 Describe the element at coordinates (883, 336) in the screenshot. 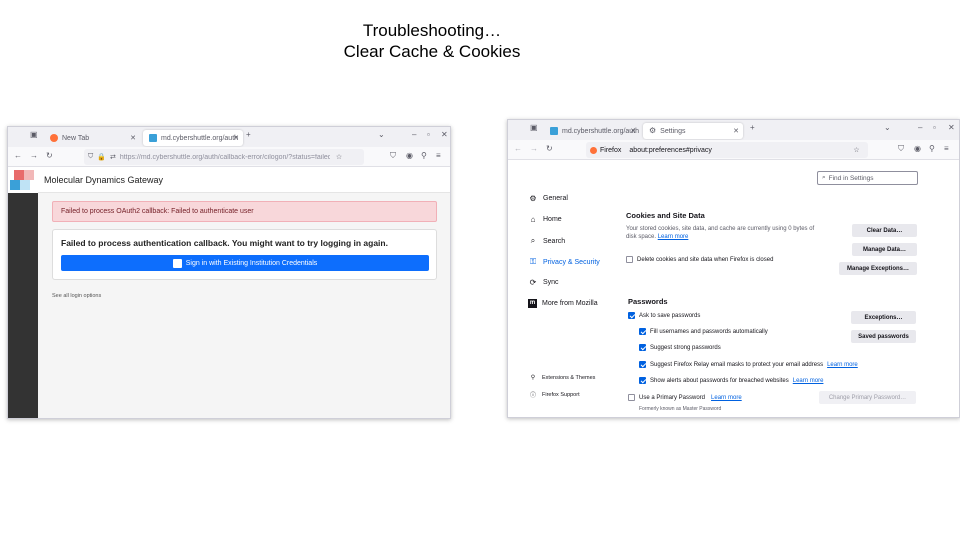

I see `saved-passwords-button: Saved passwords` at that location.